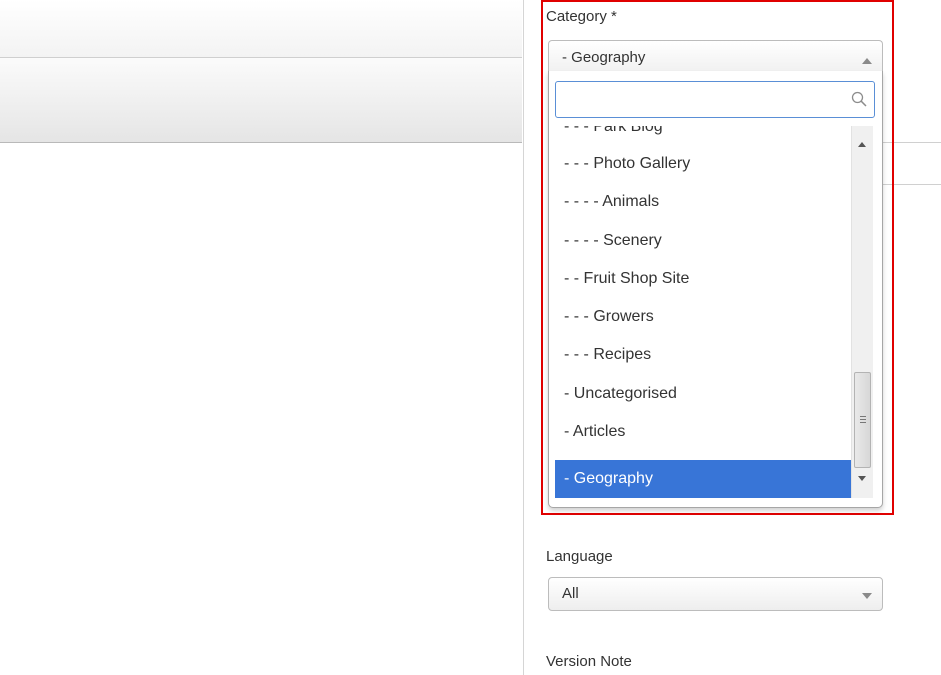 The width and height of the screenshot is (941, 675). What do you see at coordinates (859, 99) in the screenshot?
I see `search-icon` at bounding box center [859, 99].